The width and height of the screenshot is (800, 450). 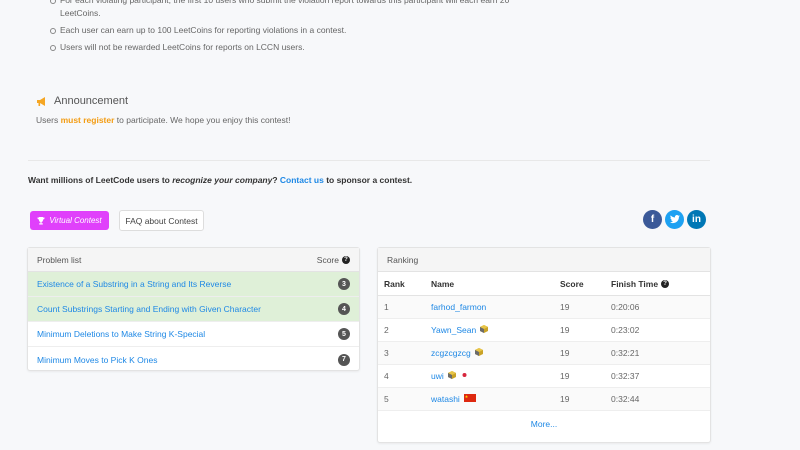 I want to click on column-header: Score, so click(x=579, y=284).